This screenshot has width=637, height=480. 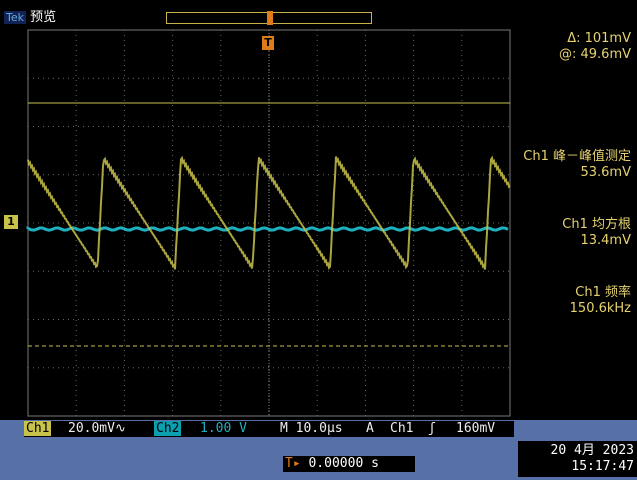 I want to click on acquire-mode: A, so click(x=370, y=428).